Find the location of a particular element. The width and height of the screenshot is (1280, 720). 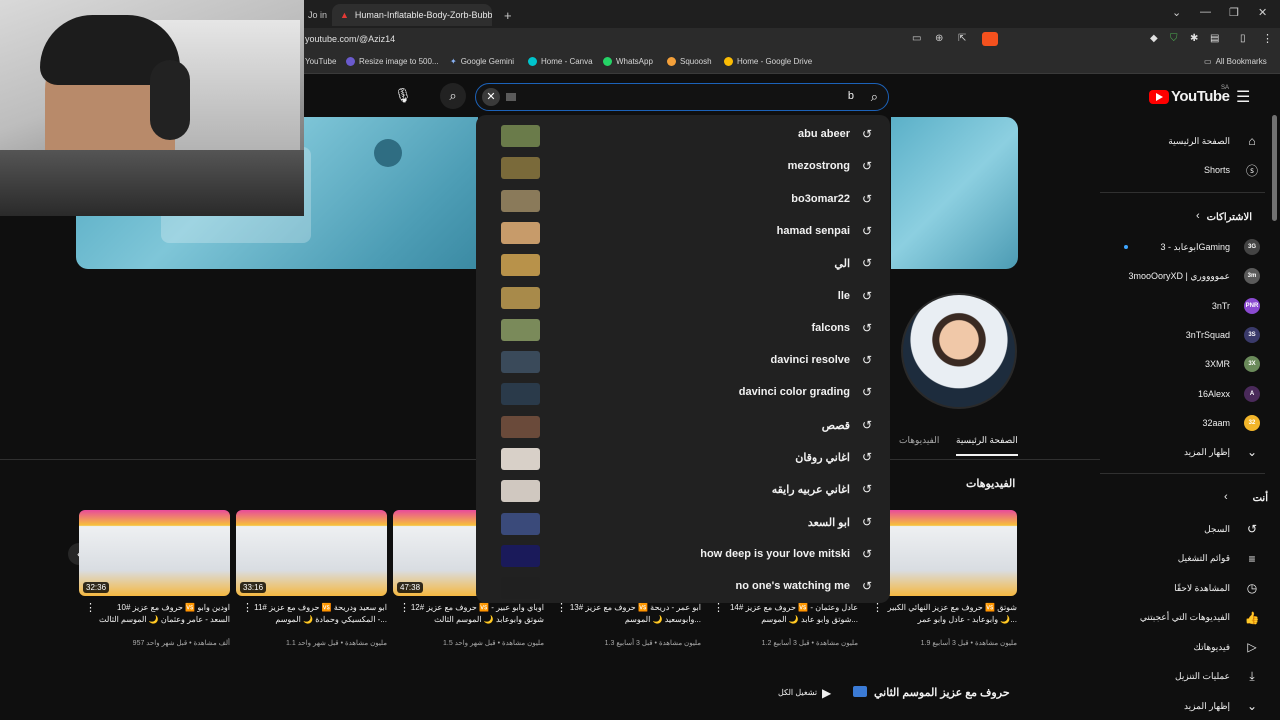

canva-icon is located at coordinates (532, 61).